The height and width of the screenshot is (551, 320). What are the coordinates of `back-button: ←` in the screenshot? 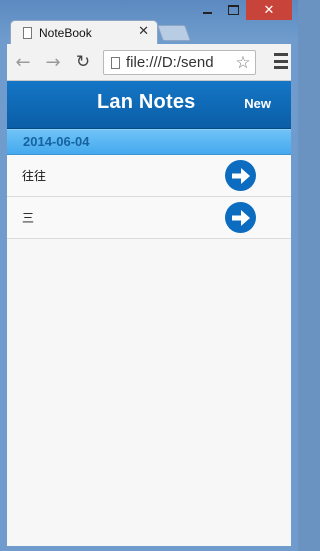 It's located at (23, 62).